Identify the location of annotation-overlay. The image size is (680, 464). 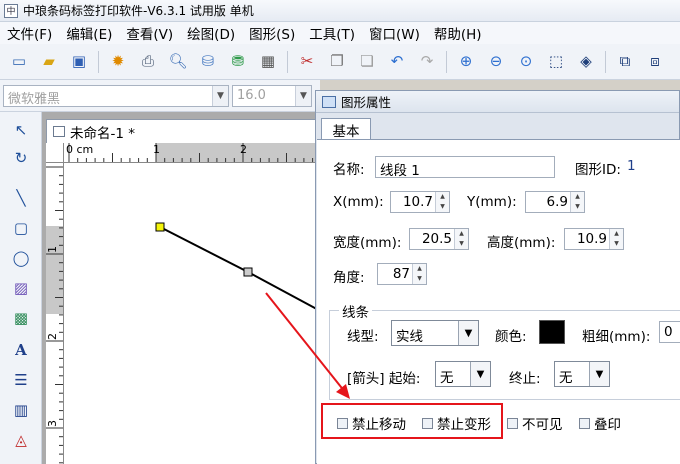
(307, 345).